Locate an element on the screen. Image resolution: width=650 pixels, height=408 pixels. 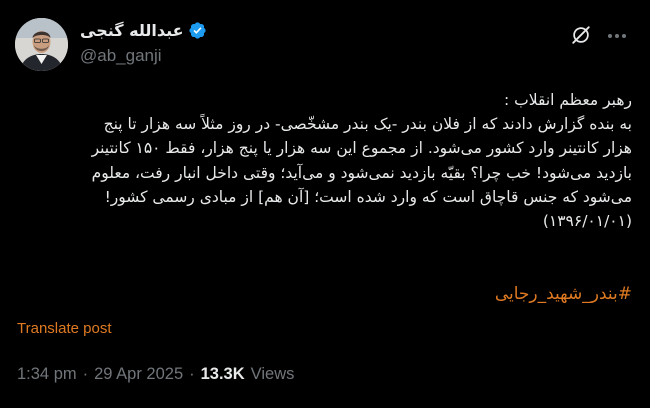
author-name-row: عبدالله گنجی is located at coordinates (143, 30).